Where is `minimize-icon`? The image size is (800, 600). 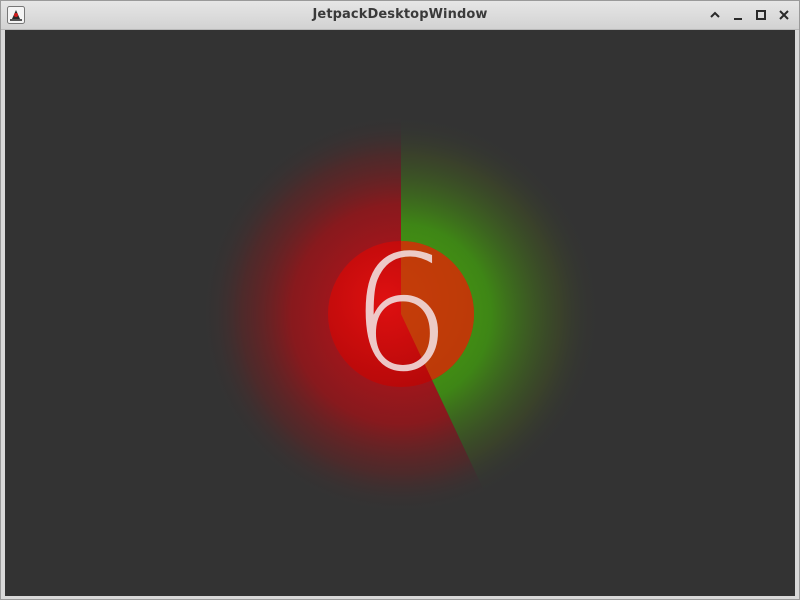 minimize-icon is located at coordinates (737, 15).